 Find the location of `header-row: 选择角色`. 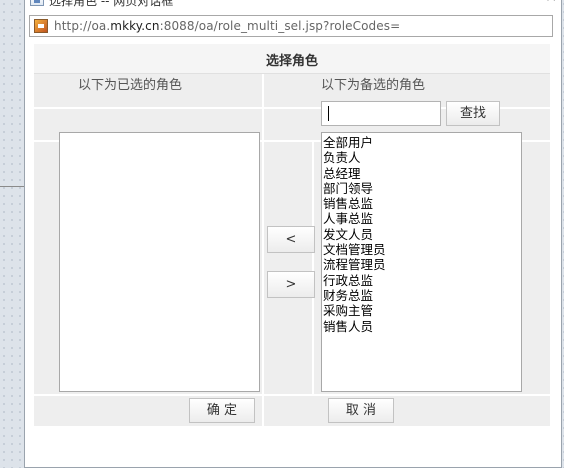

header-row: 选择角色 is located at coordinates (292, 59).